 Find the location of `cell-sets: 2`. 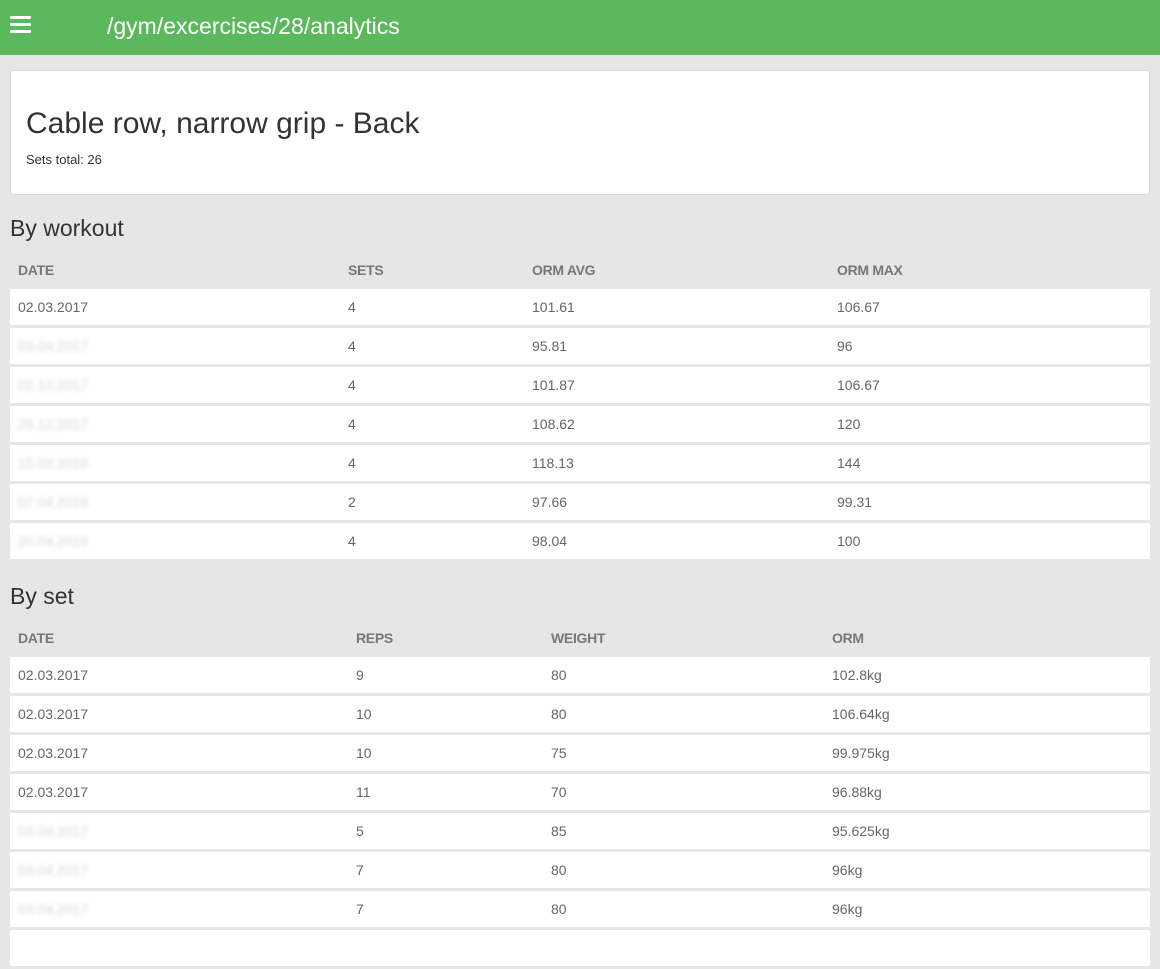

cell-sets: 2 is located at coordinates (352, 502).